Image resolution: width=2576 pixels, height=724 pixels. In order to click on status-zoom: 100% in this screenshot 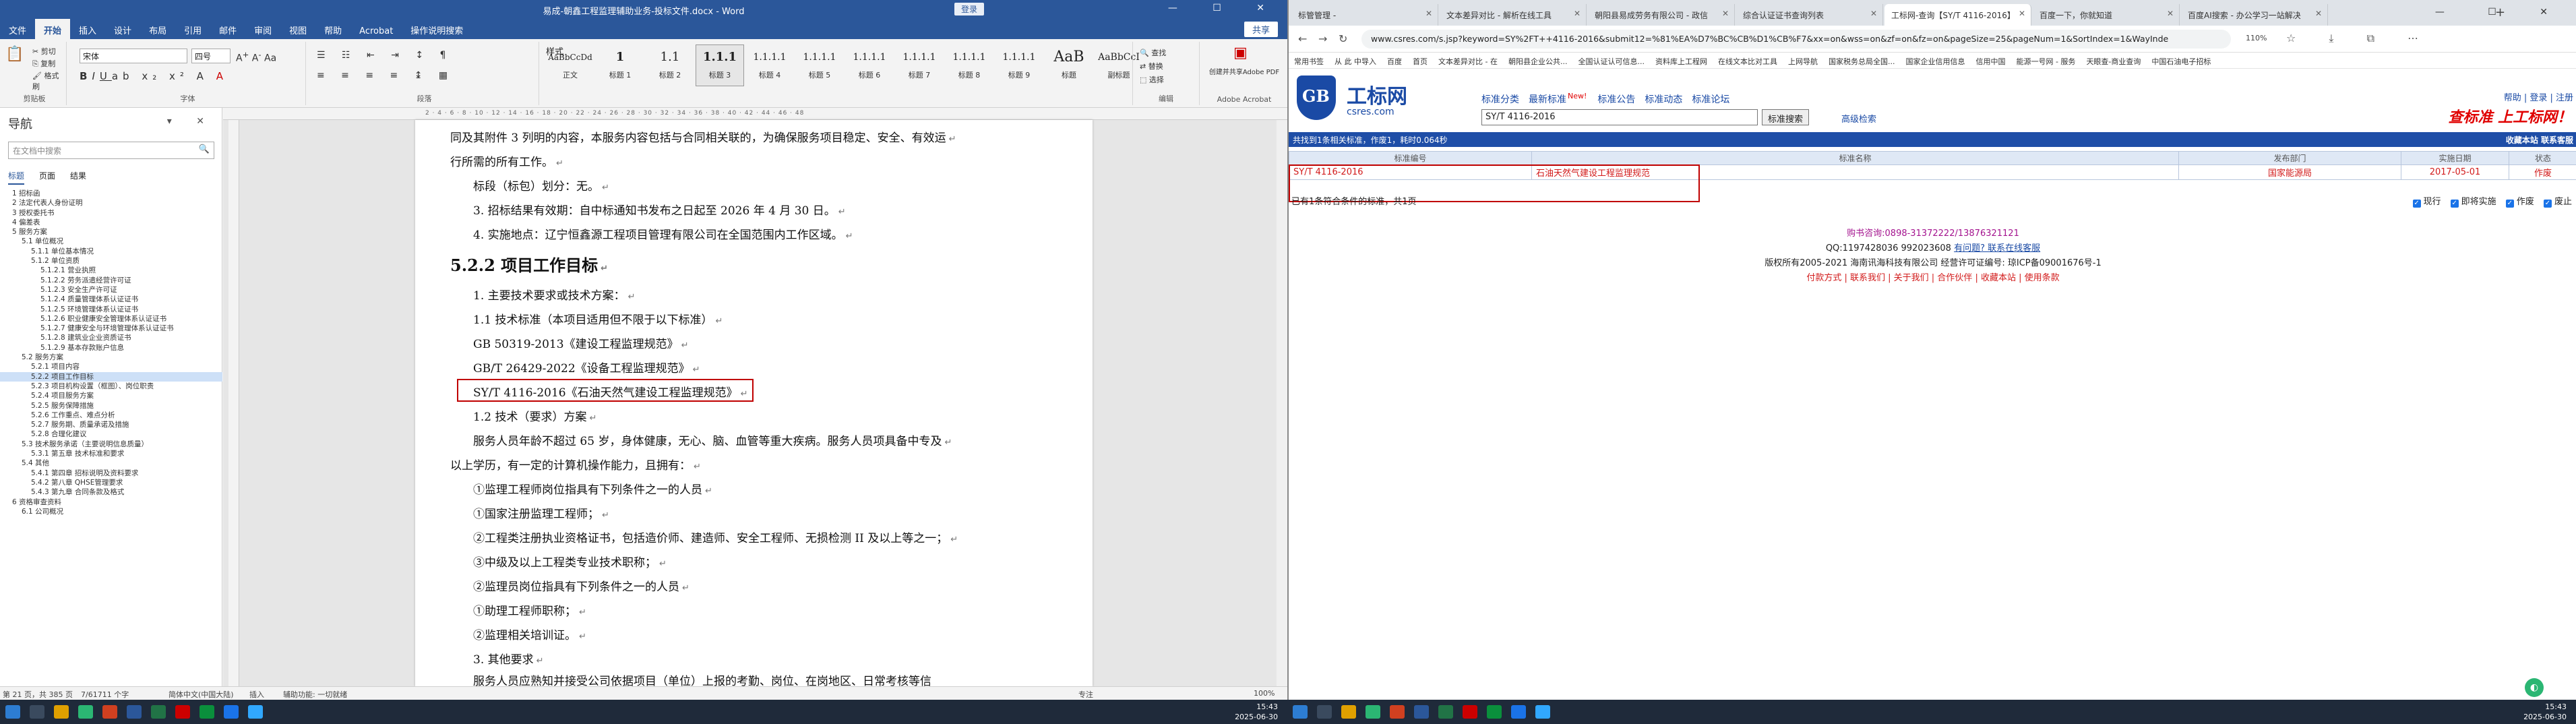, I will do `click(1264, 693)`.